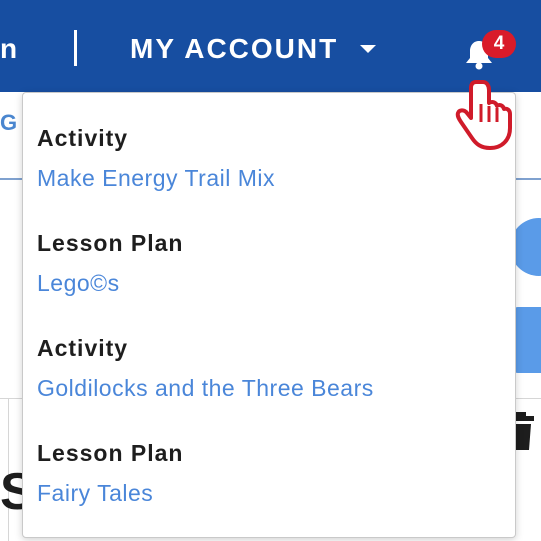 Image resolution: width=541 pixels, height=541 pixels. Describe the element at coordinates (267, 473) in the screenshot. I see `notification-item: Lesson Plan Fairy Tales` at that location.